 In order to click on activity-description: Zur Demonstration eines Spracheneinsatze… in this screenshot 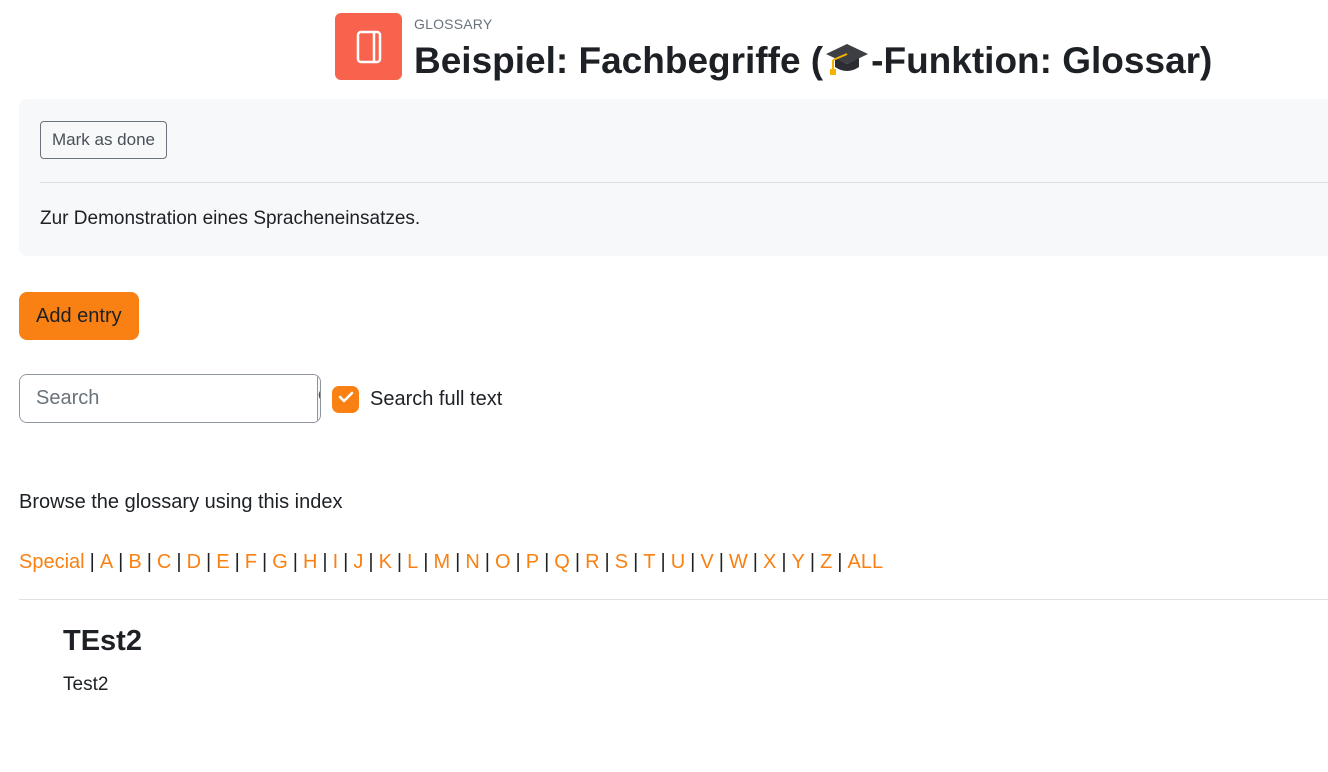, I will do `click(230, 218)`.